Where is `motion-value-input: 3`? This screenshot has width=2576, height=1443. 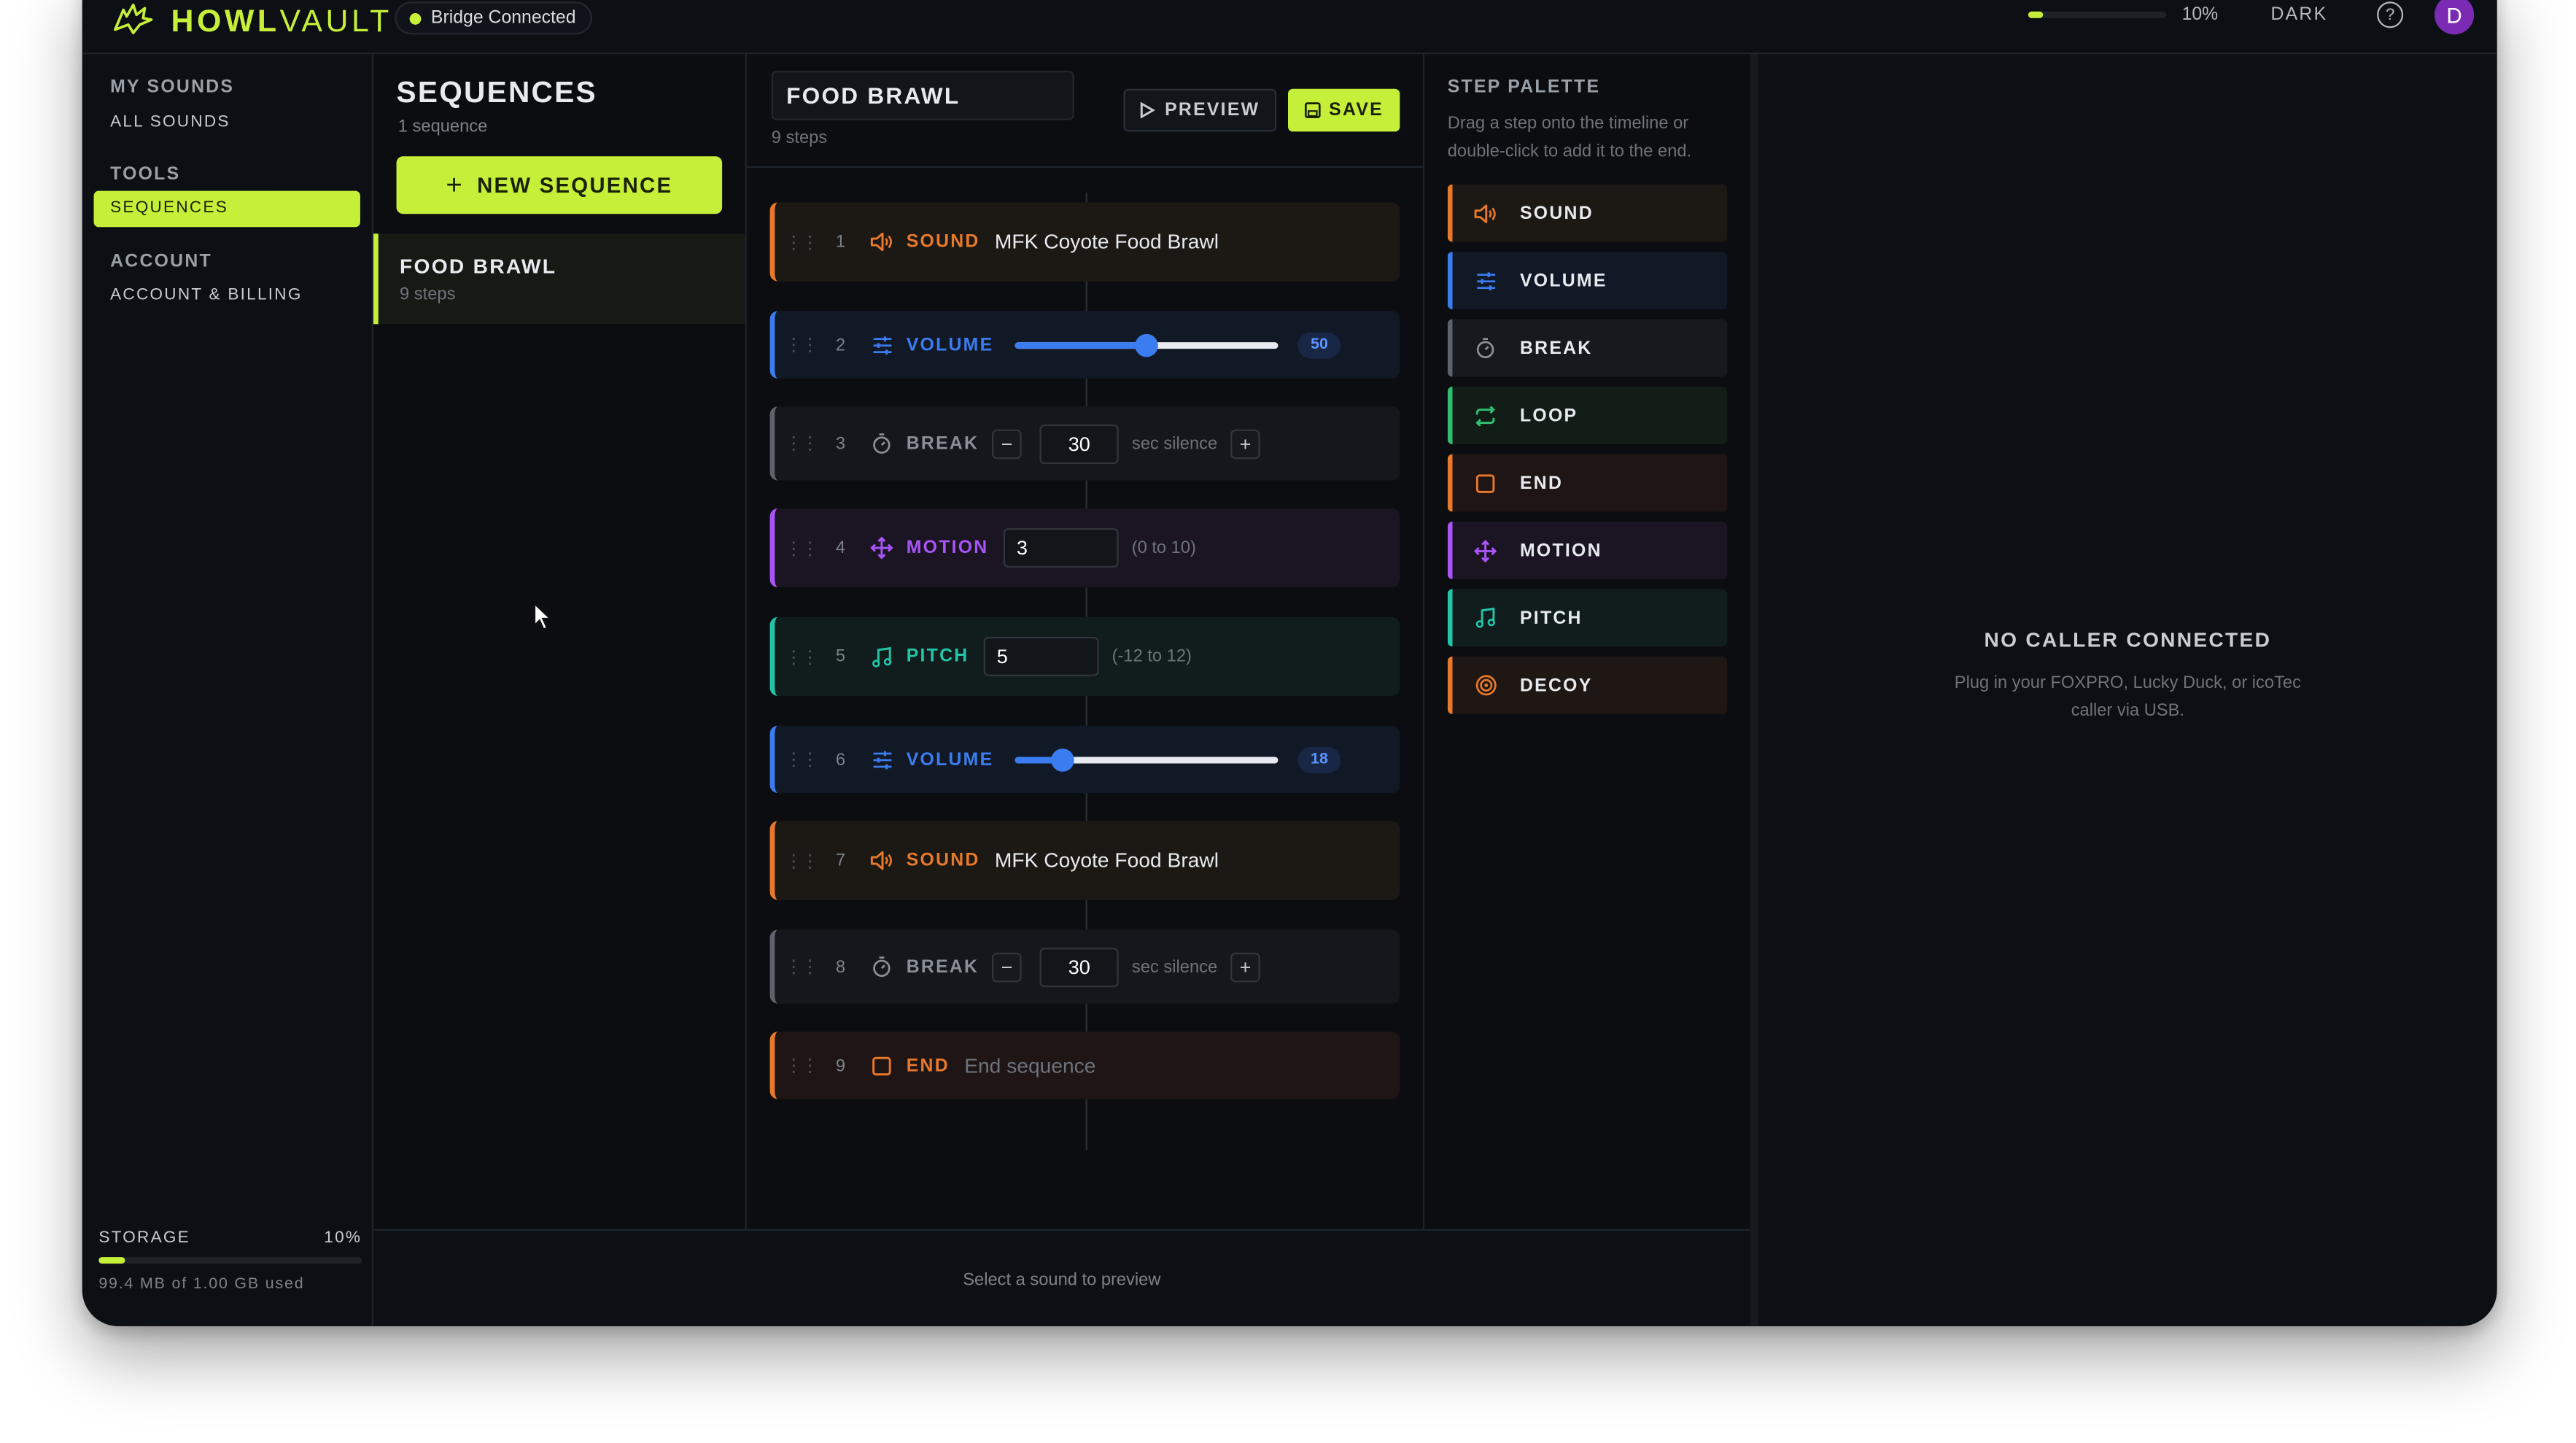
motion-value-input: 3 is located at coordinates (1061, 547).